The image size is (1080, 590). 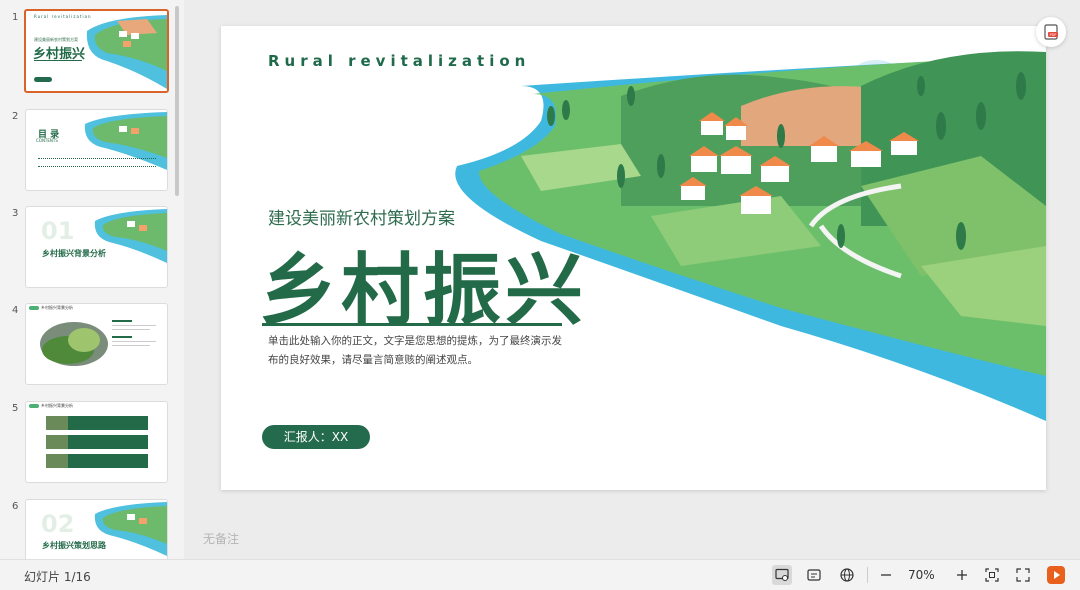 I want to click on zoom-in-icon, so click(x=962, y=575).